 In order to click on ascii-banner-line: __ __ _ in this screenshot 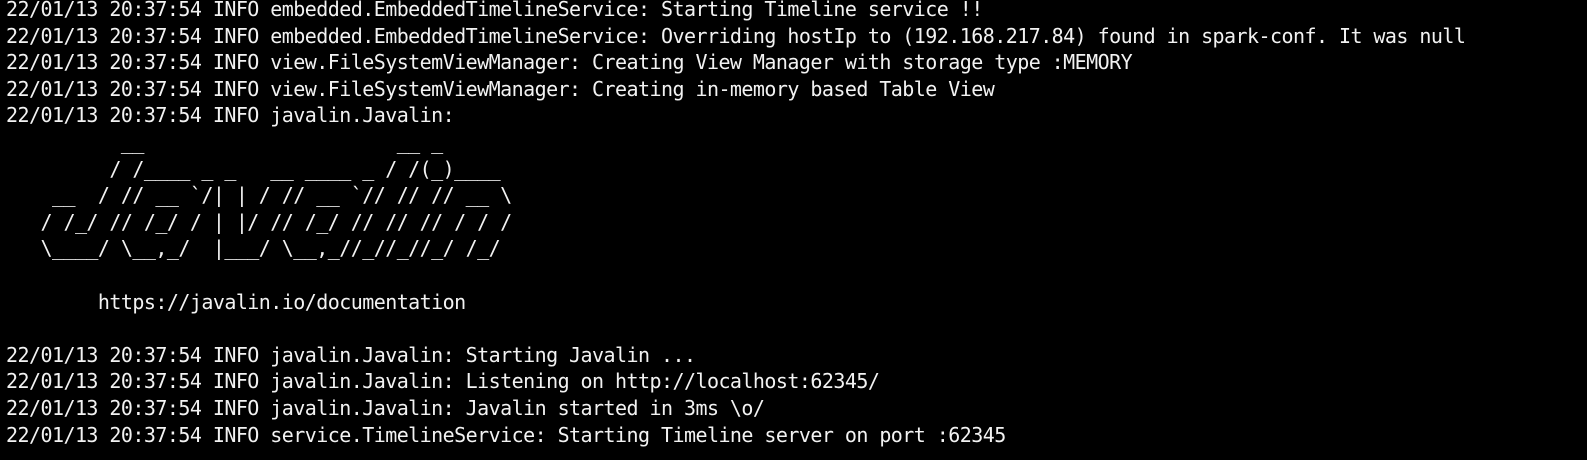, I will do `click(224, 141)`.